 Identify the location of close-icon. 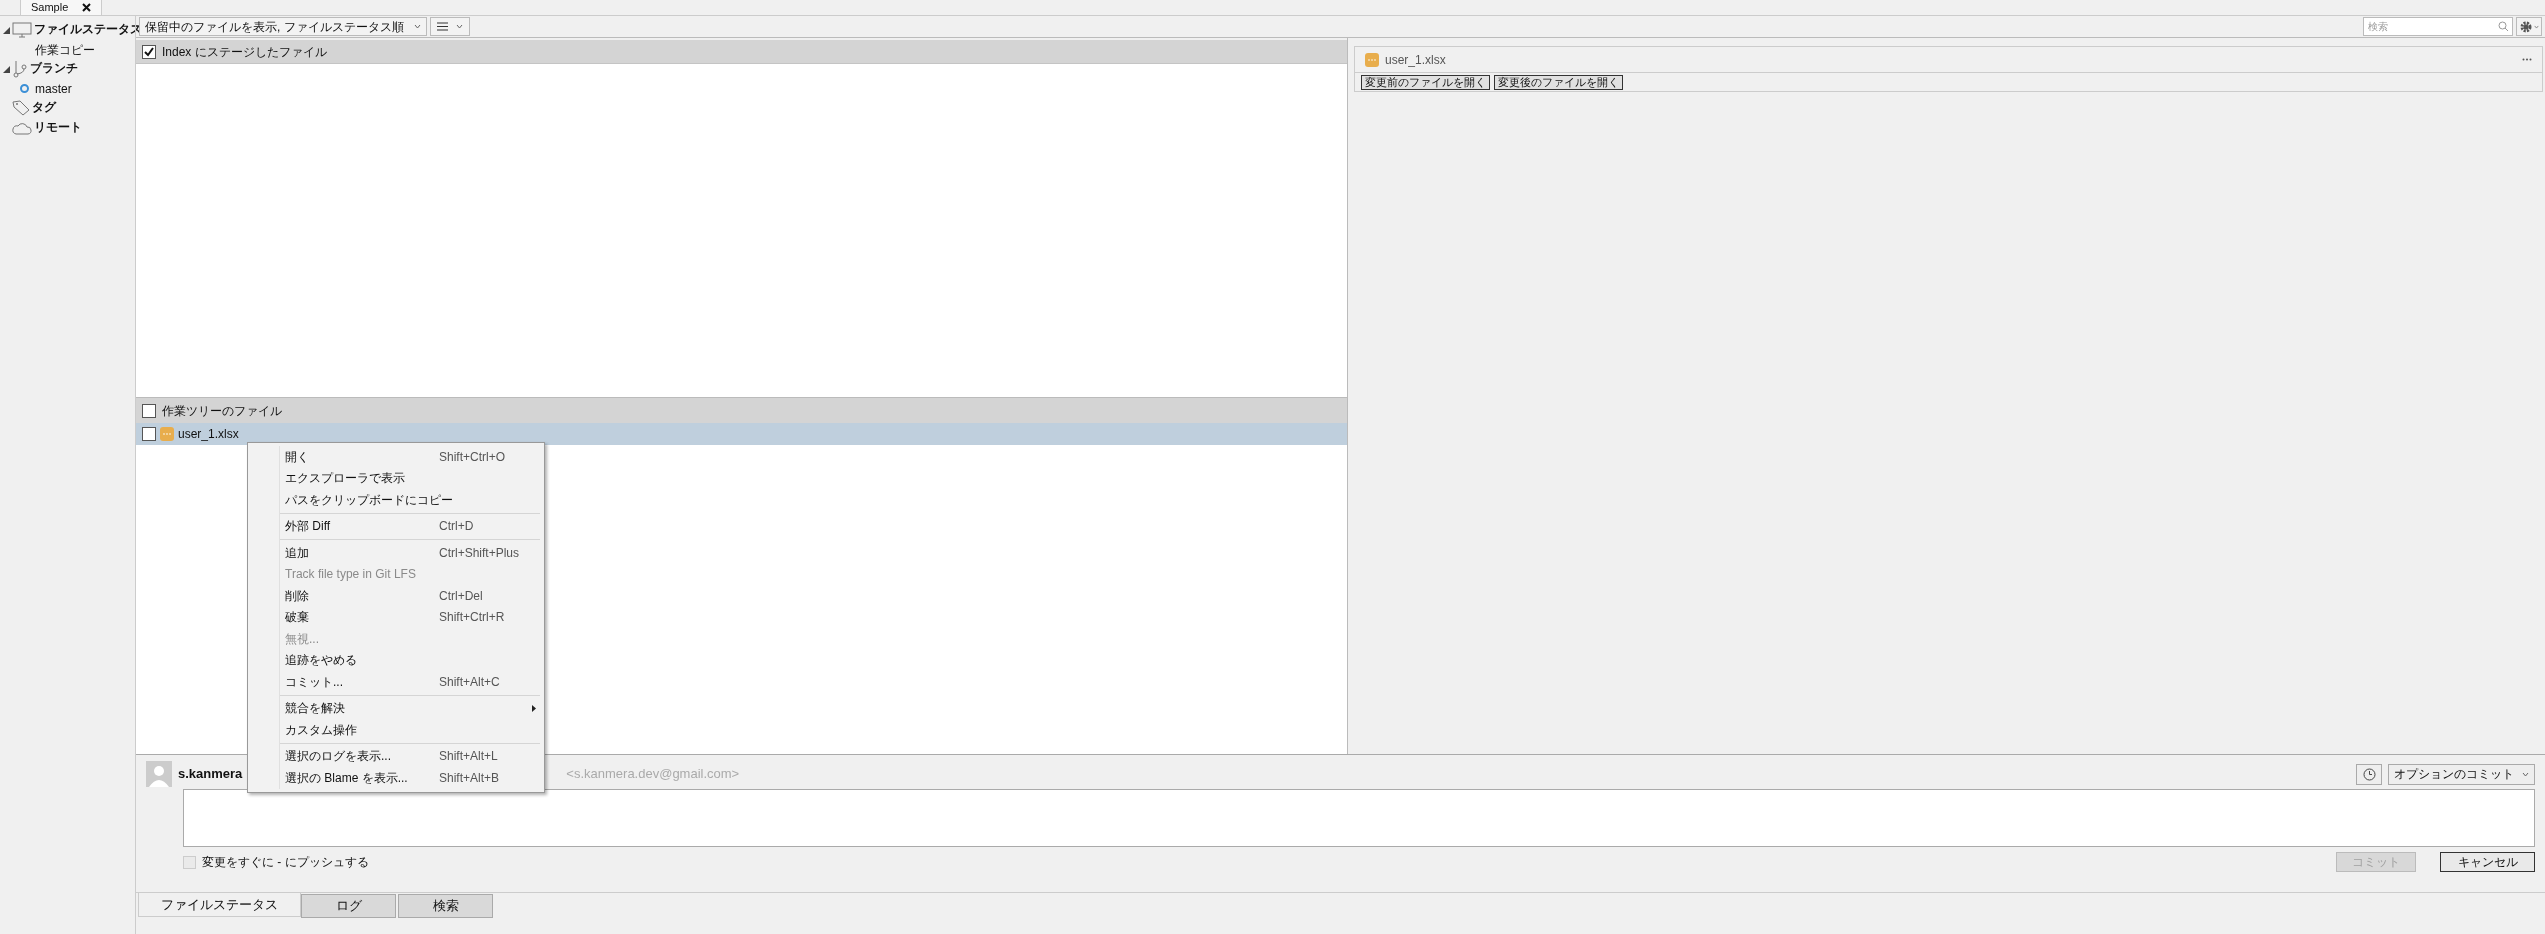
(87, 7).